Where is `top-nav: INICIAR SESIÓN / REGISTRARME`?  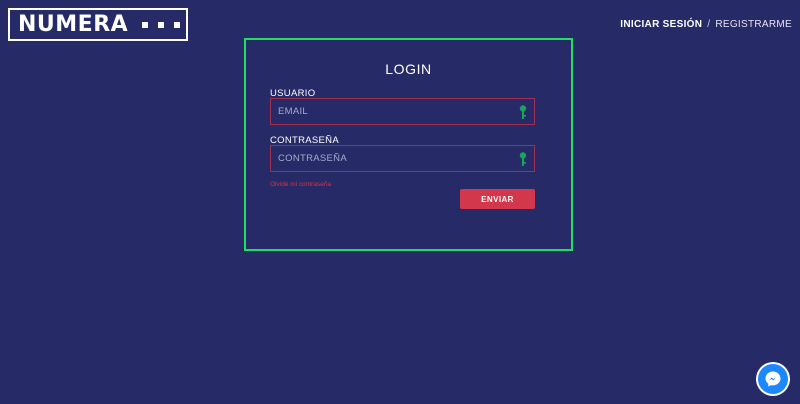 top-nav: INICIAR SESIÓN / REGISTRARME is located at coordinates (706, 24).